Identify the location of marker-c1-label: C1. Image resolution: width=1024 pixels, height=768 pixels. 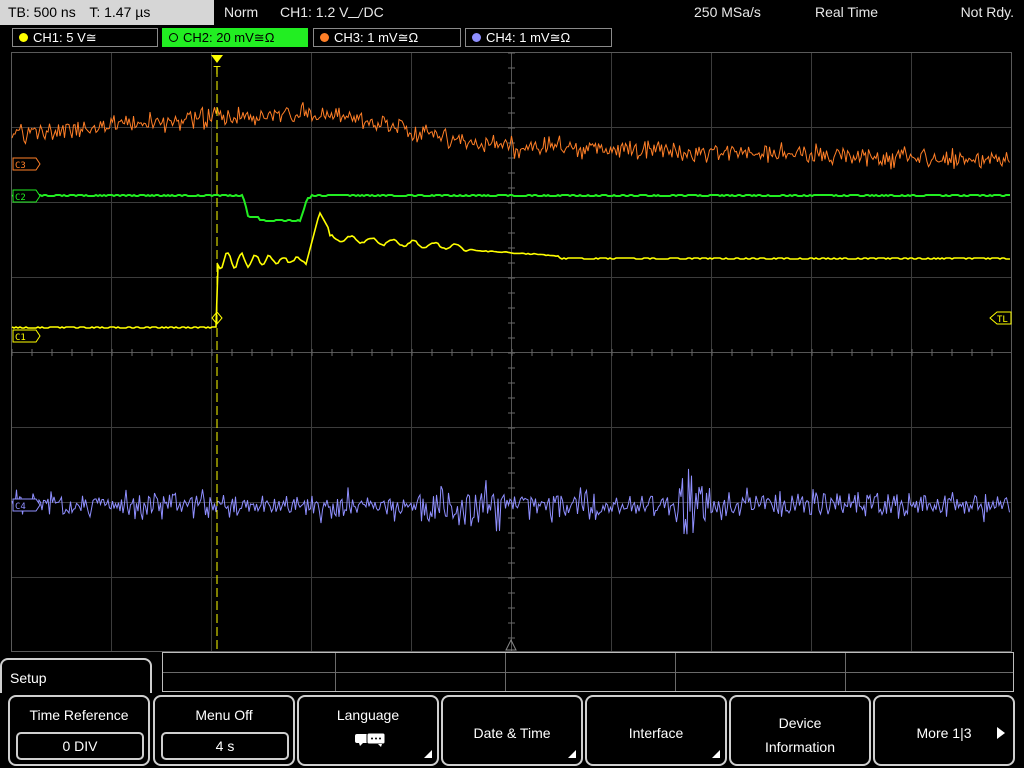
(20, 338).